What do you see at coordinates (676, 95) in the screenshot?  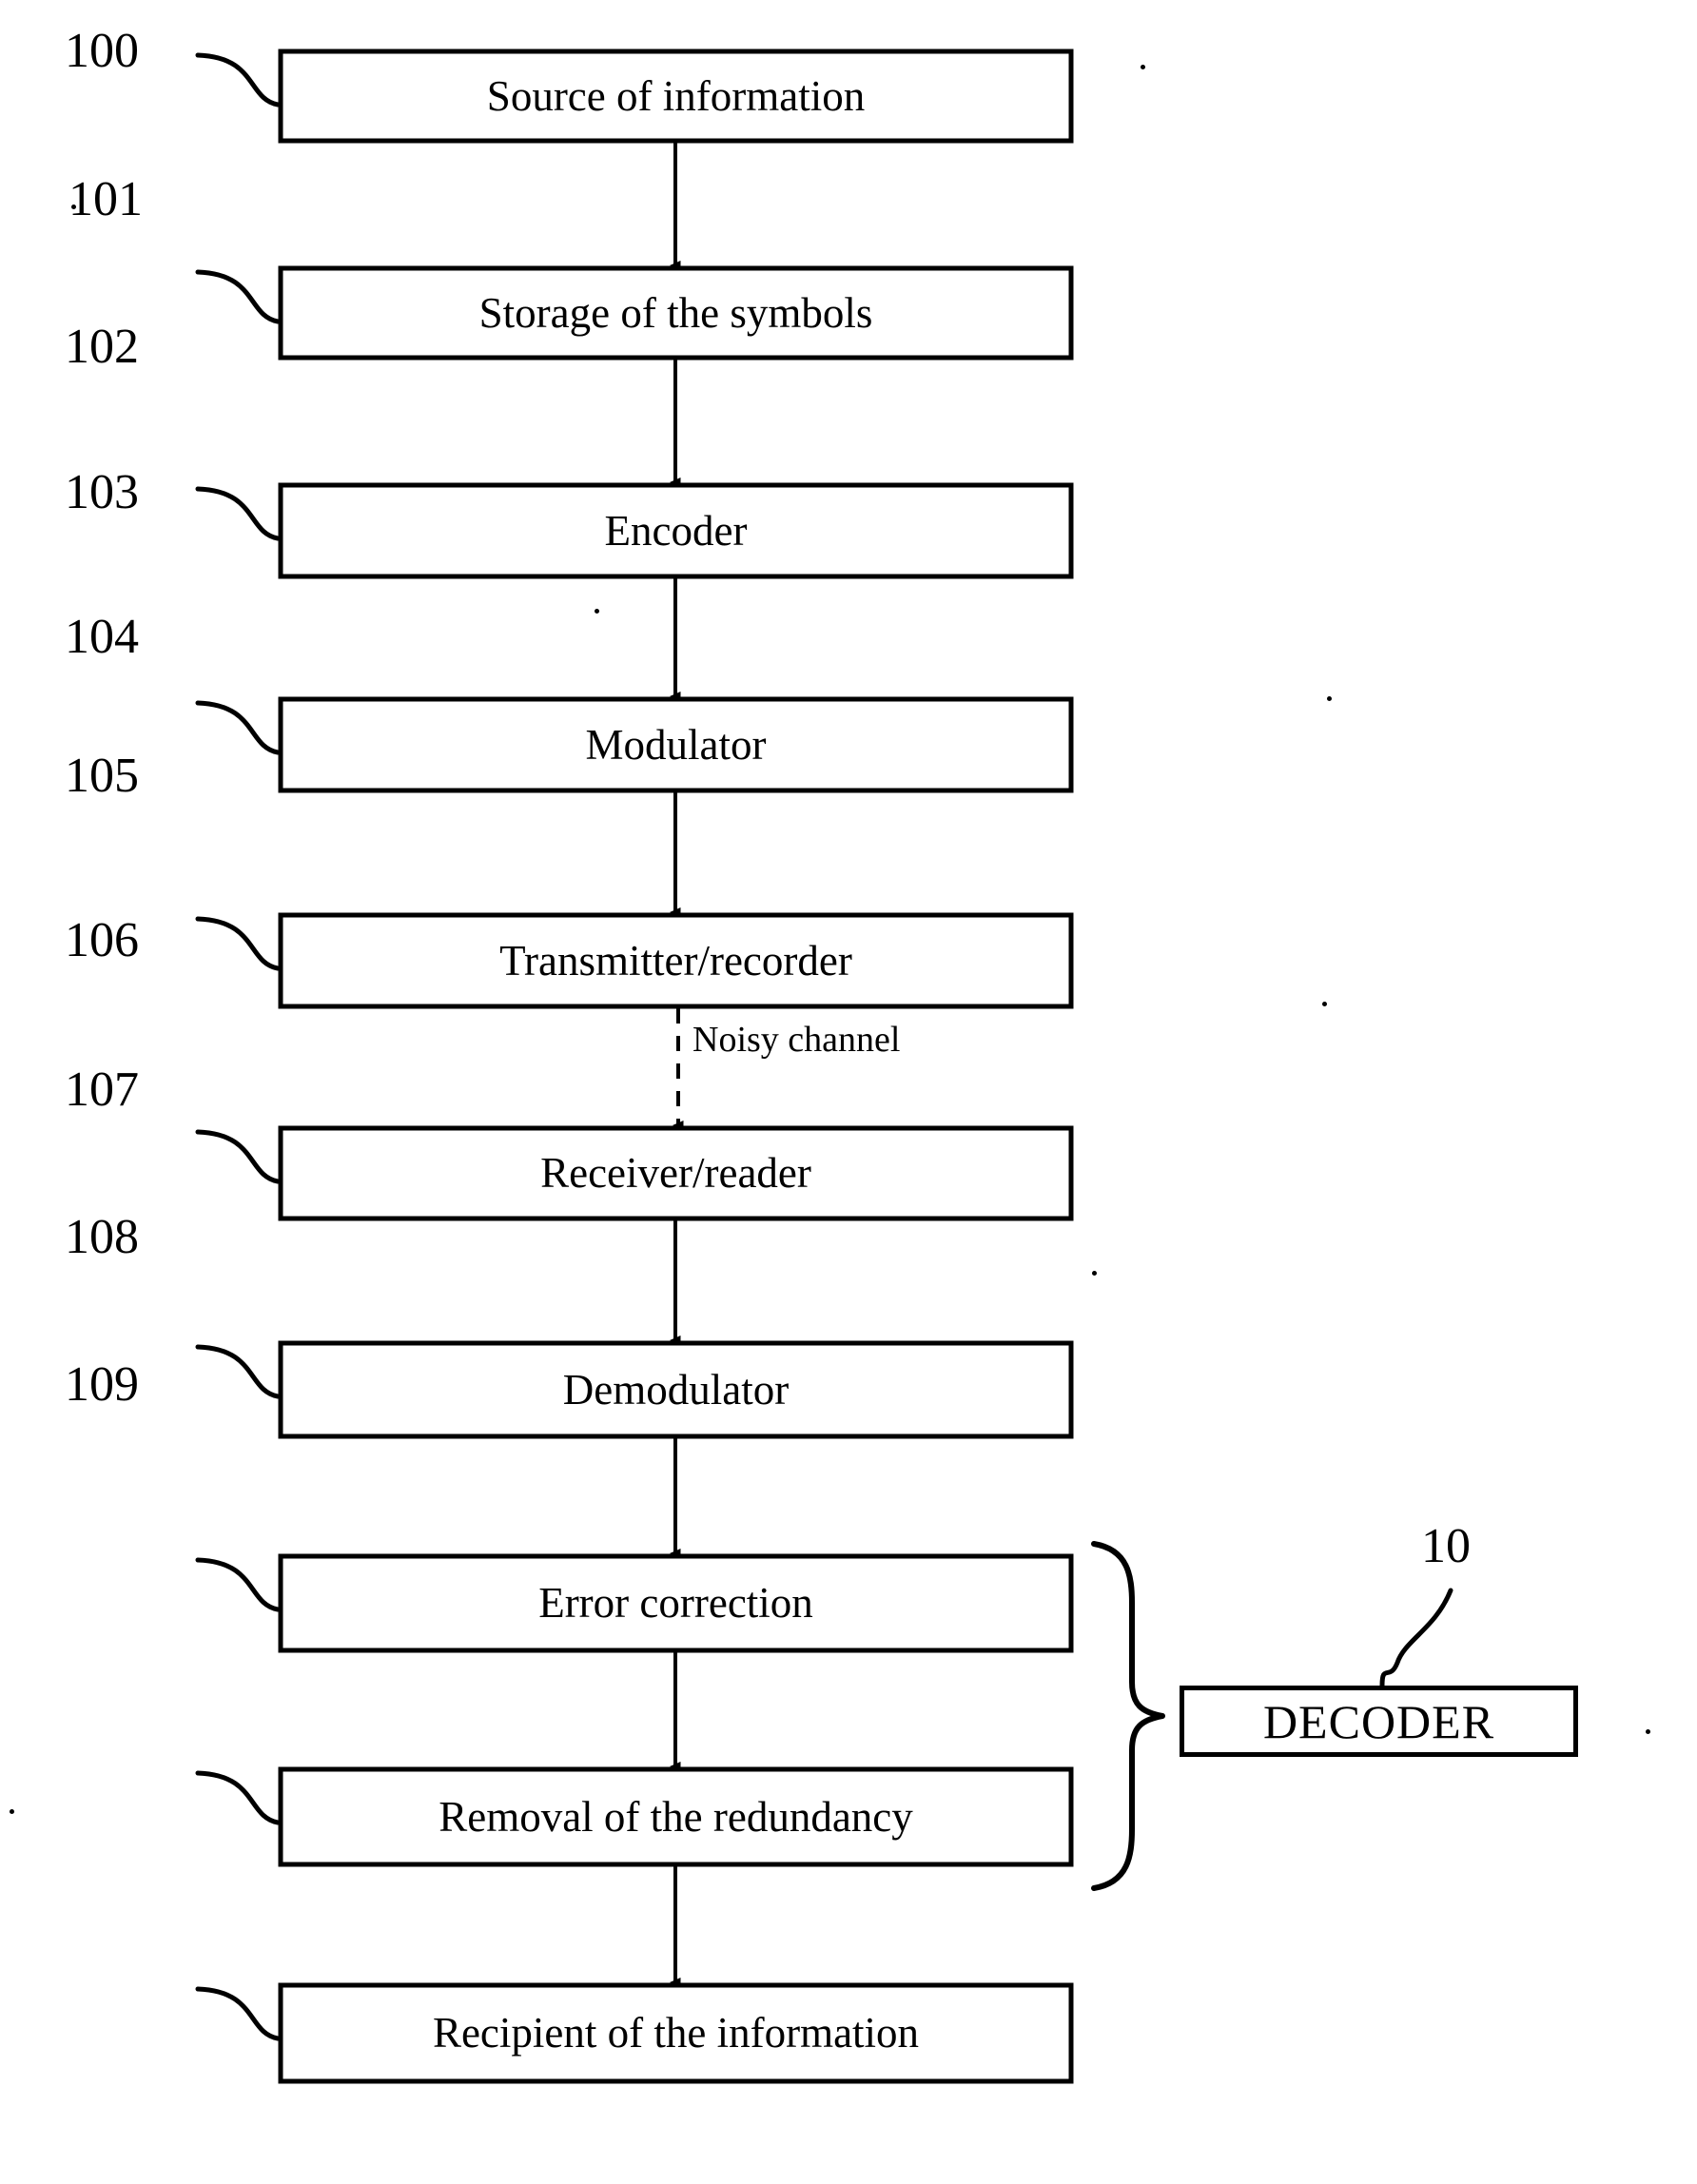 I see `process-box-label-100: Source of information` at bounding box center [676, 95].